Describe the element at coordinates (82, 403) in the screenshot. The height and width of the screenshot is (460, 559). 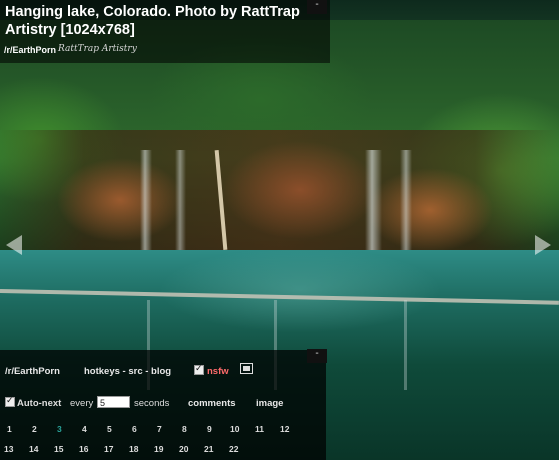
I see `every-label: every` at that location.